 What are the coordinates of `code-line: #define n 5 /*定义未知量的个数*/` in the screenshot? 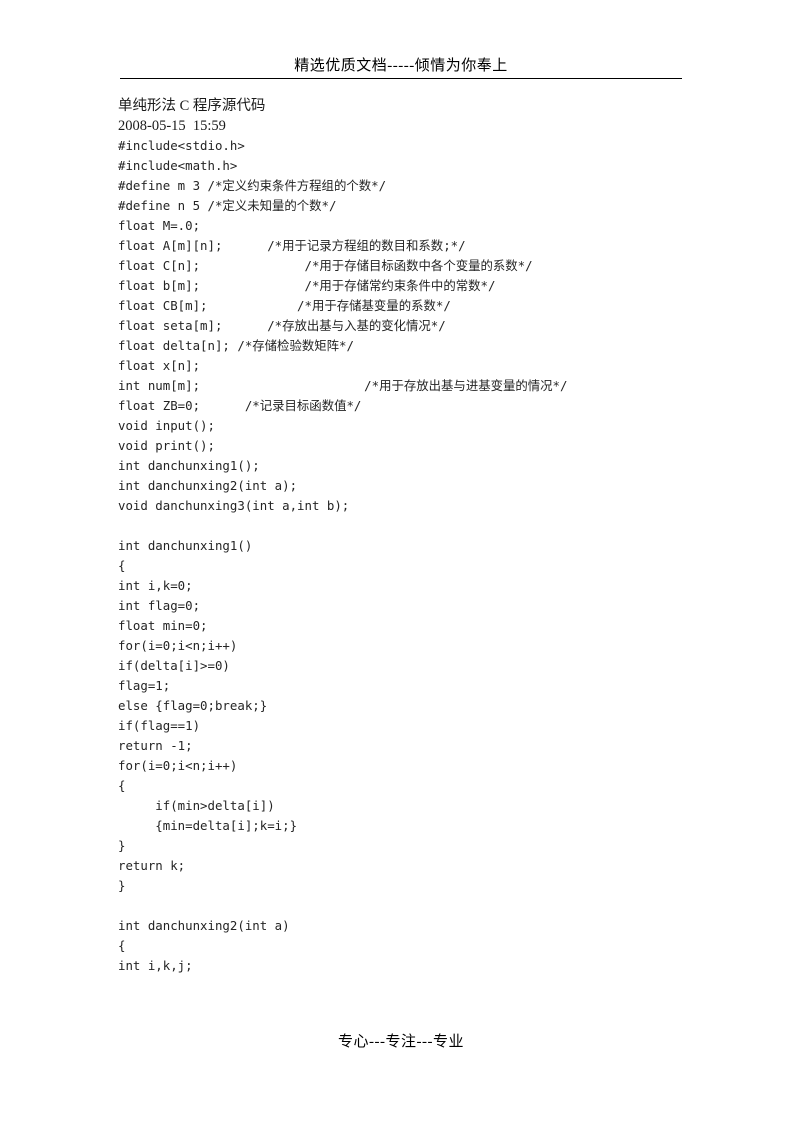 It's located at (227, 205).